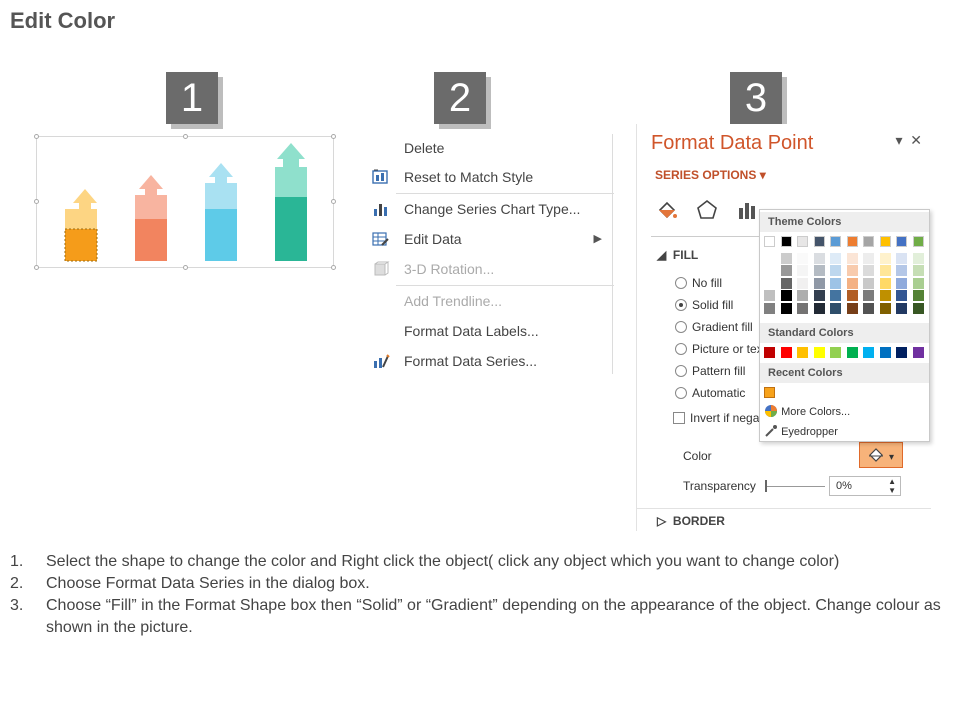 The height and width of the screenshot is (720, 960). Describe the element at coordinates (716, 418) in the screenshot. I see `invert-if-negative-checkbox: Invert if nega` at that location.